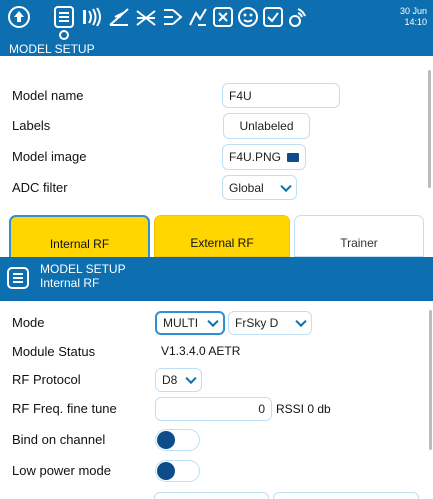  I want to click on top-toolbar: 30 Jun 14:10, so click(216, 21).